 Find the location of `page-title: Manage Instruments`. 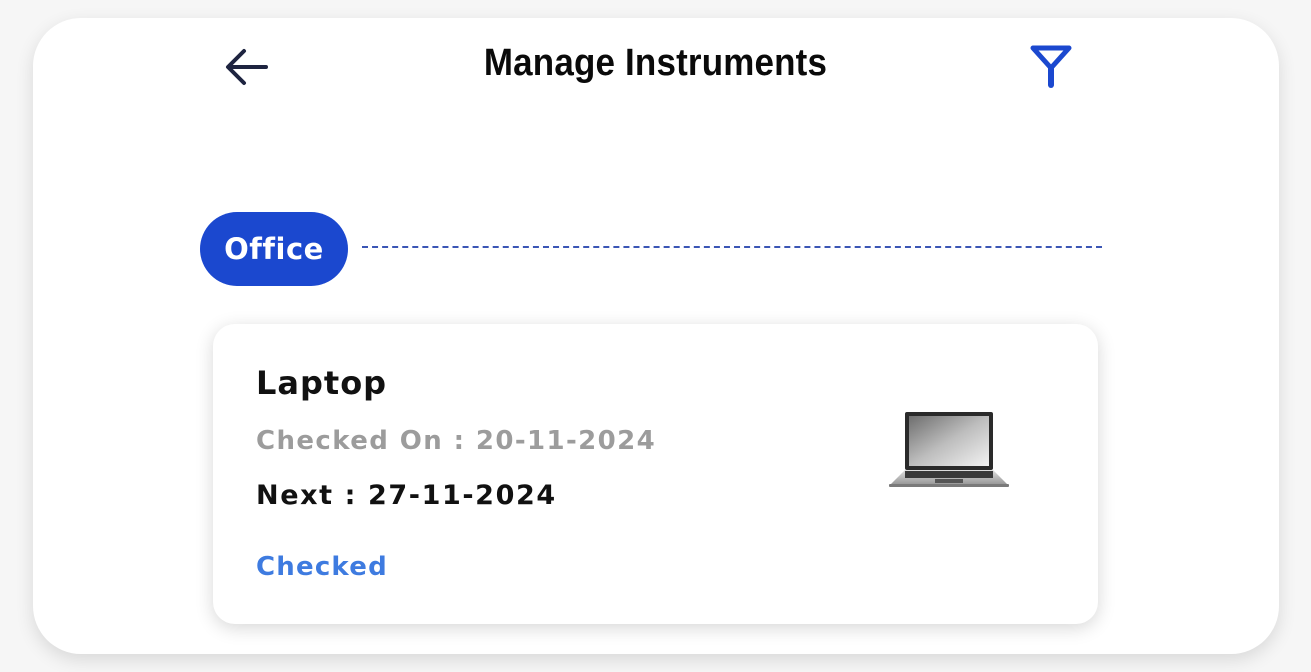

page-title: Manage Instruments is located at coordinates (655, 63).